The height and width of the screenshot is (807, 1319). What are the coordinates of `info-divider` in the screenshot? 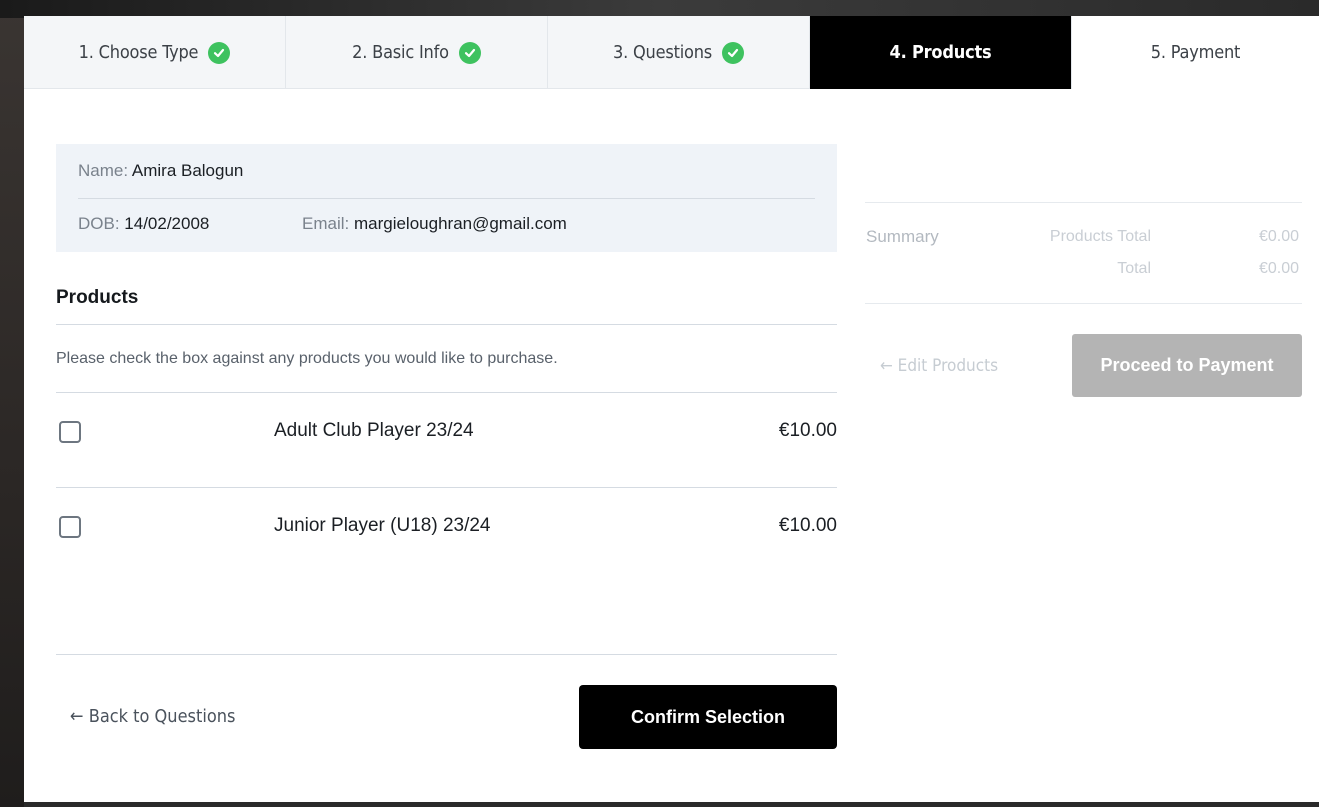 It's located at (446, 198).